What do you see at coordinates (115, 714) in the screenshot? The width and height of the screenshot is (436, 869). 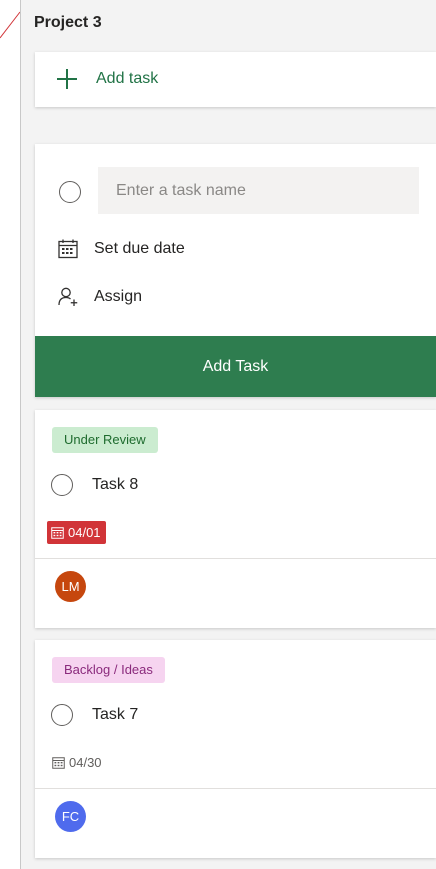 I see `task-title: Task 7` at bounding box center [115, 714].